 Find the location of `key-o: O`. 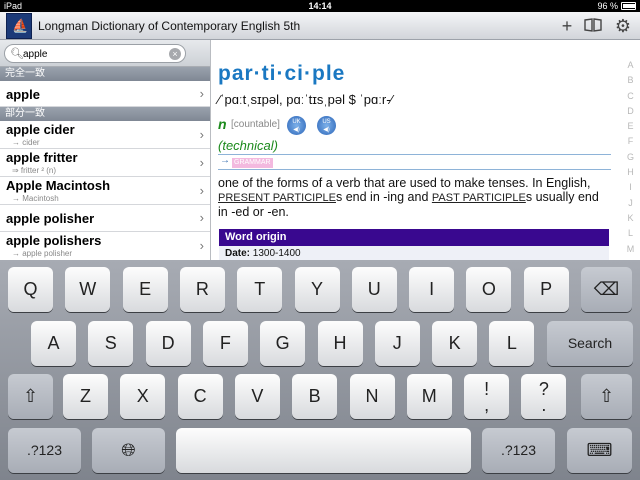

key-o: O is located at coordinates (489, 289).